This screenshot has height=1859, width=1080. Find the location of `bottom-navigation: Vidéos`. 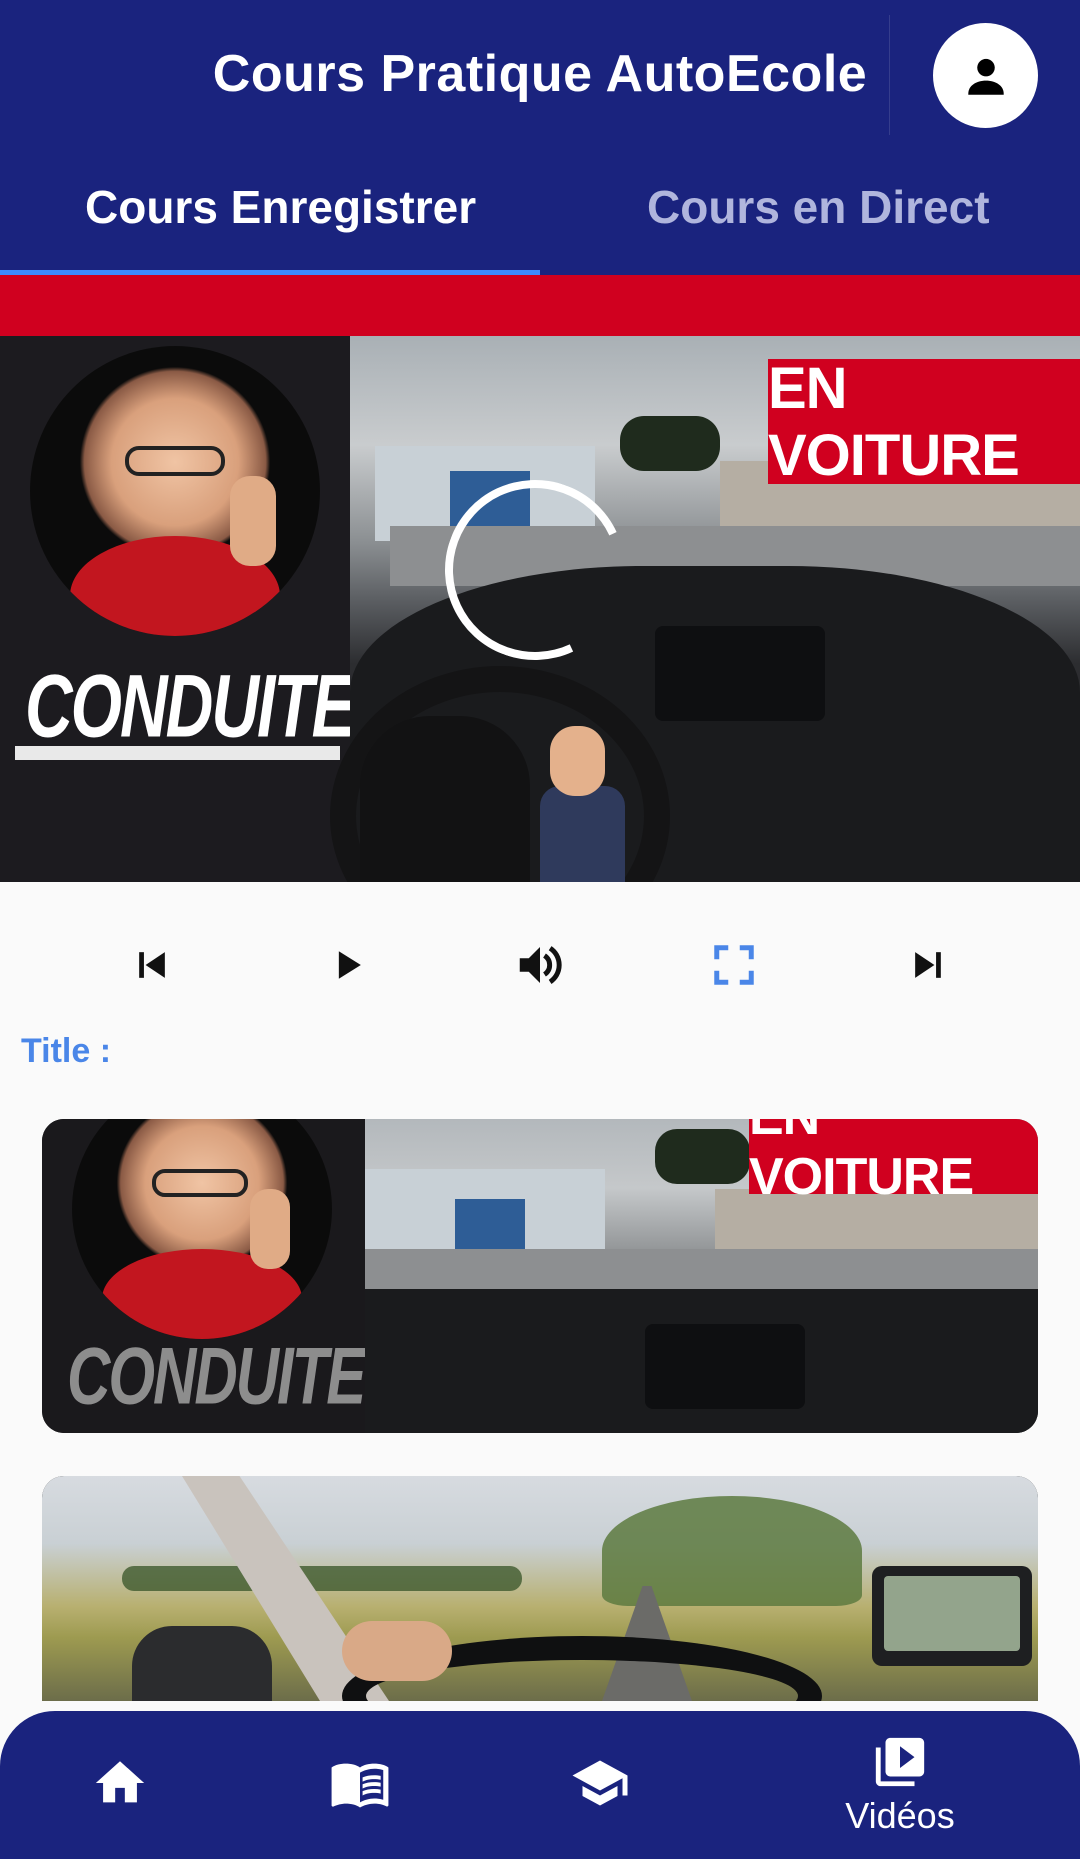

bottom-navigation: Vidéos is located at coordinates (540, 1785).